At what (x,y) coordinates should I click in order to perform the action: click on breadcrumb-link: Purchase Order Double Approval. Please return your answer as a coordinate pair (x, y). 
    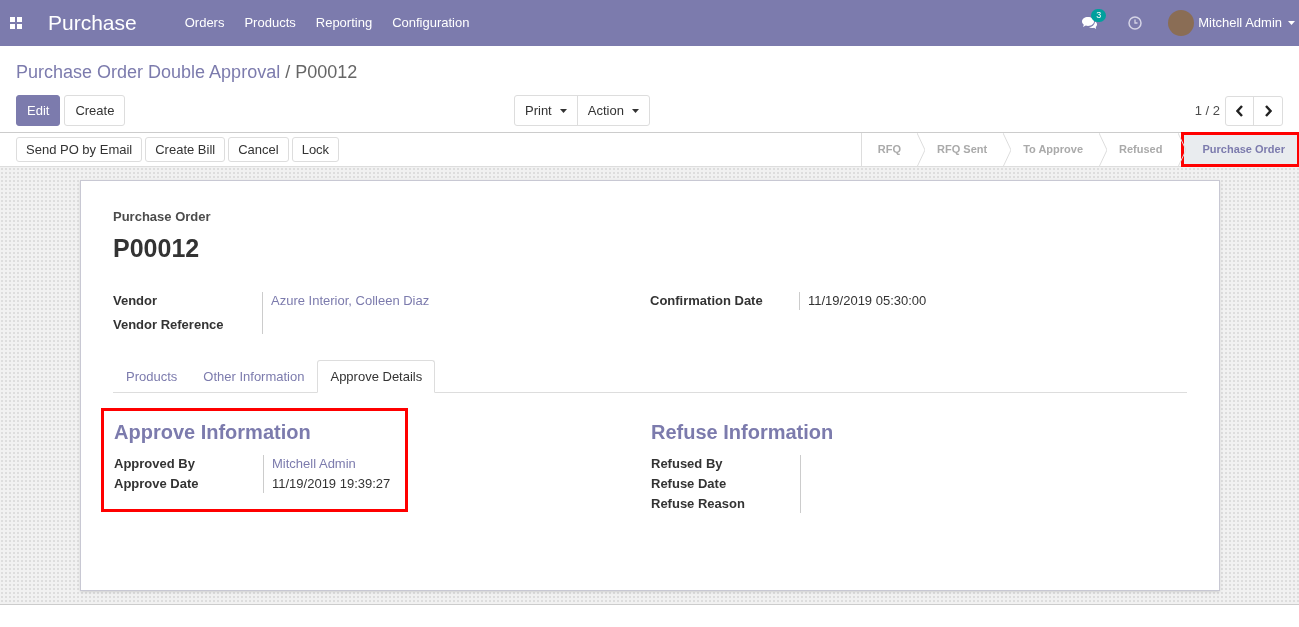
    Looking at the image, I should click on (148, 72).